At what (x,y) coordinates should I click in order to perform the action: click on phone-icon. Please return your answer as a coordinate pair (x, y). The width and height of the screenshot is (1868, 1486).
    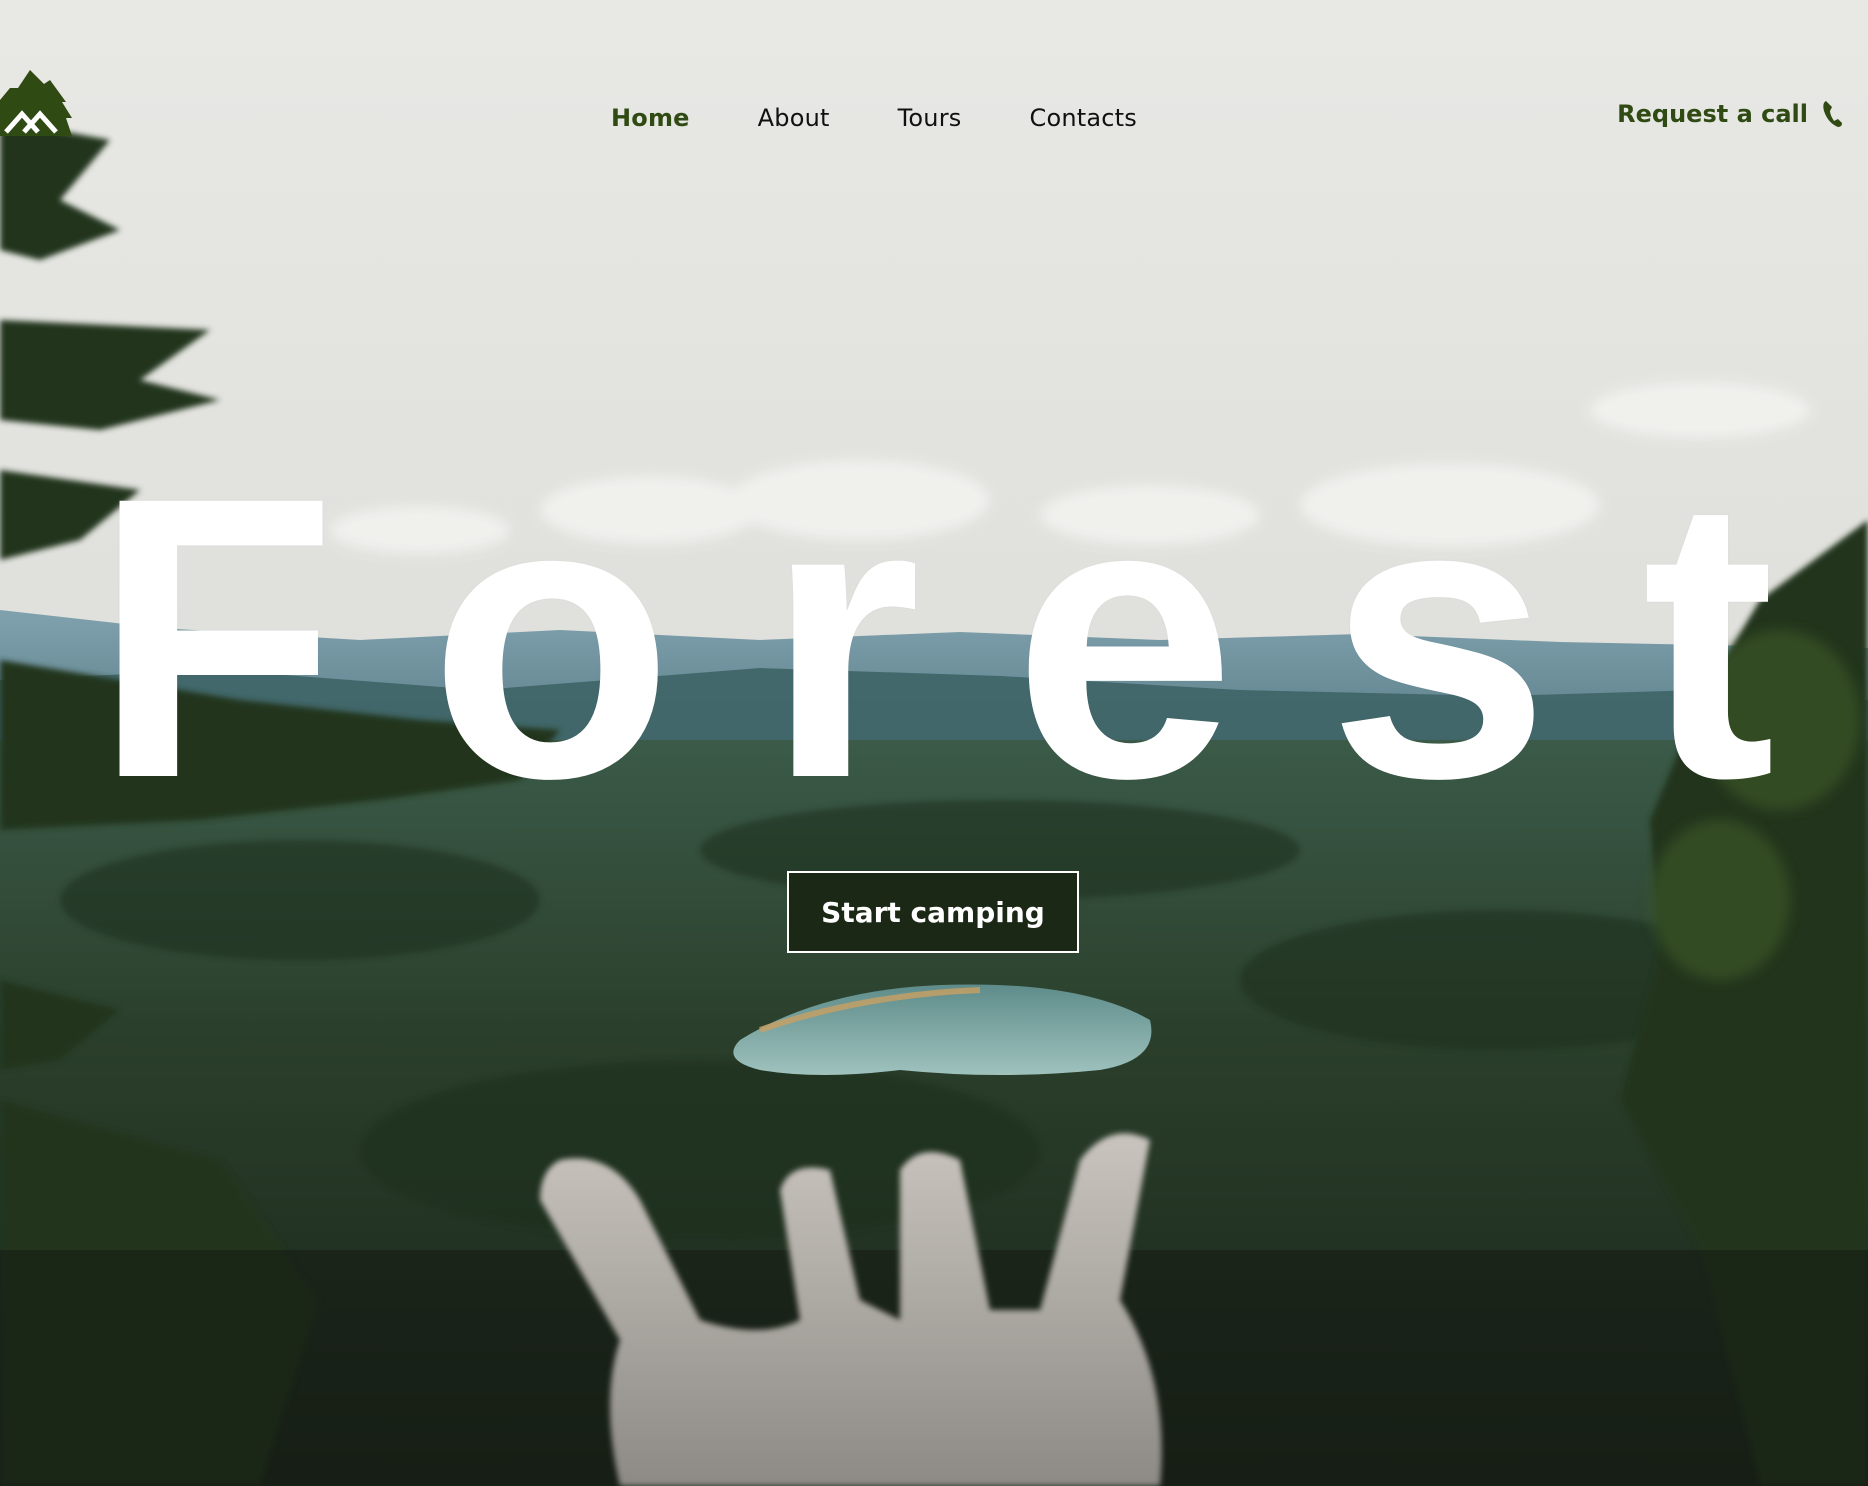
    Looking at the image, I should click on (1832, 114).